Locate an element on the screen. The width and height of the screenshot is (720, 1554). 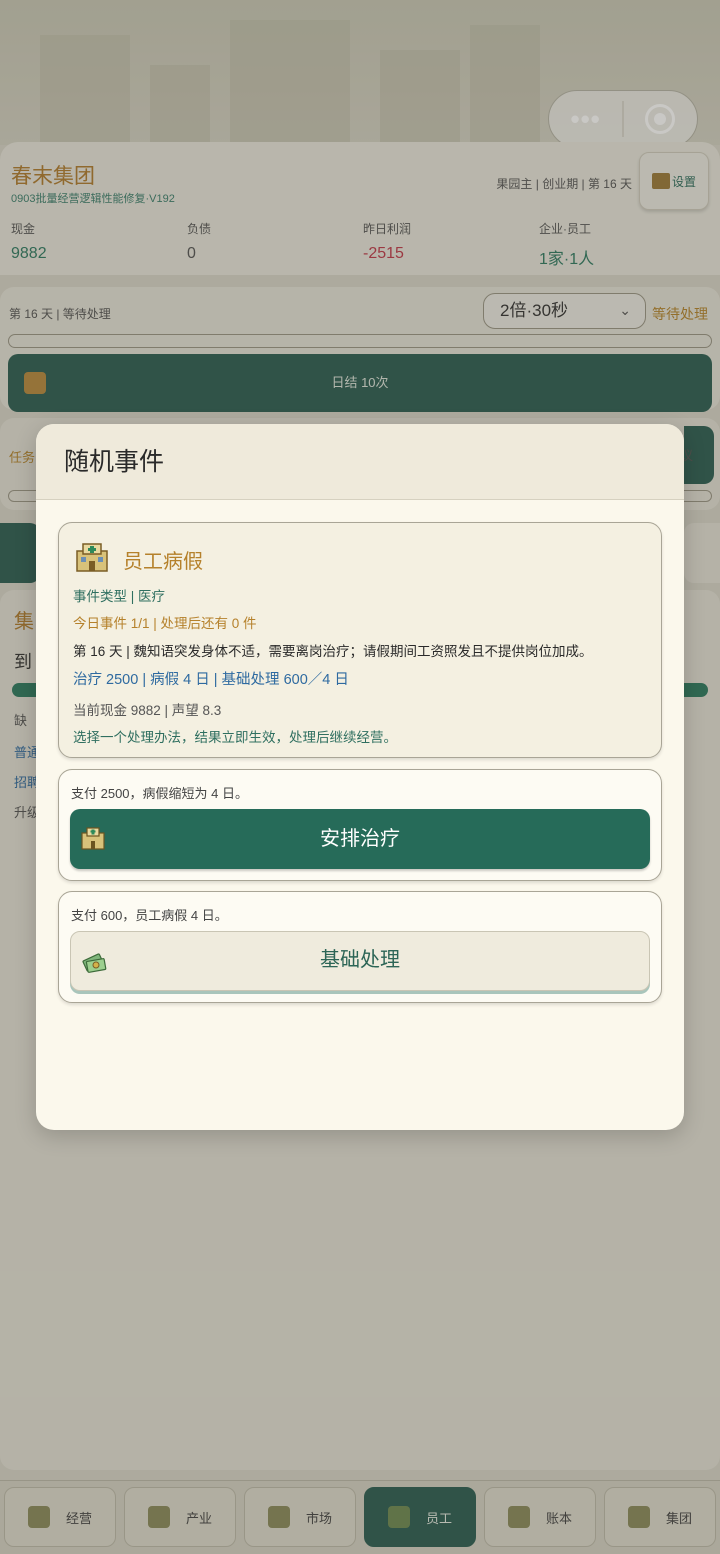
modal-title: 随机事件 is located at coordinates (360, 462).